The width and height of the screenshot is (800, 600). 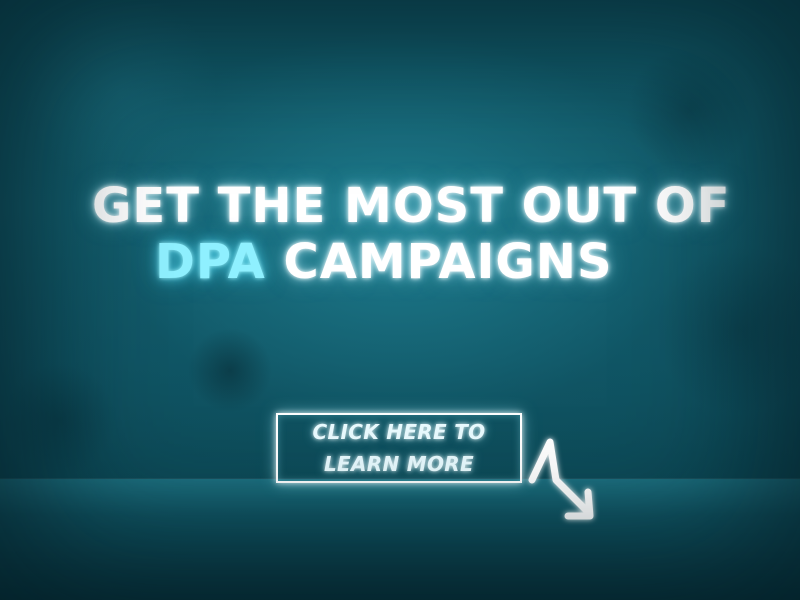 What do you see at coordinates (399, 432) in the screenshot?
I see `cta-line-1: CLICK HERE TO` at bounding box center [399, 432].